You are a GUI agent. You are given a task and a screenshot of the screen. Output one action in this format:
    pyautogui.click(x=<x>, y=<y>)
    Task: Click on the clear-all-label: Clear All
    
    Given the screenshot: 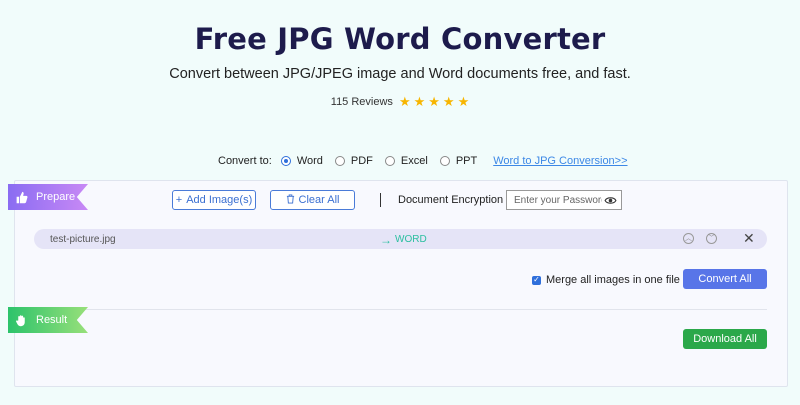 What is the action you would take?
    pyautogui.click(x=319, y=200)
    